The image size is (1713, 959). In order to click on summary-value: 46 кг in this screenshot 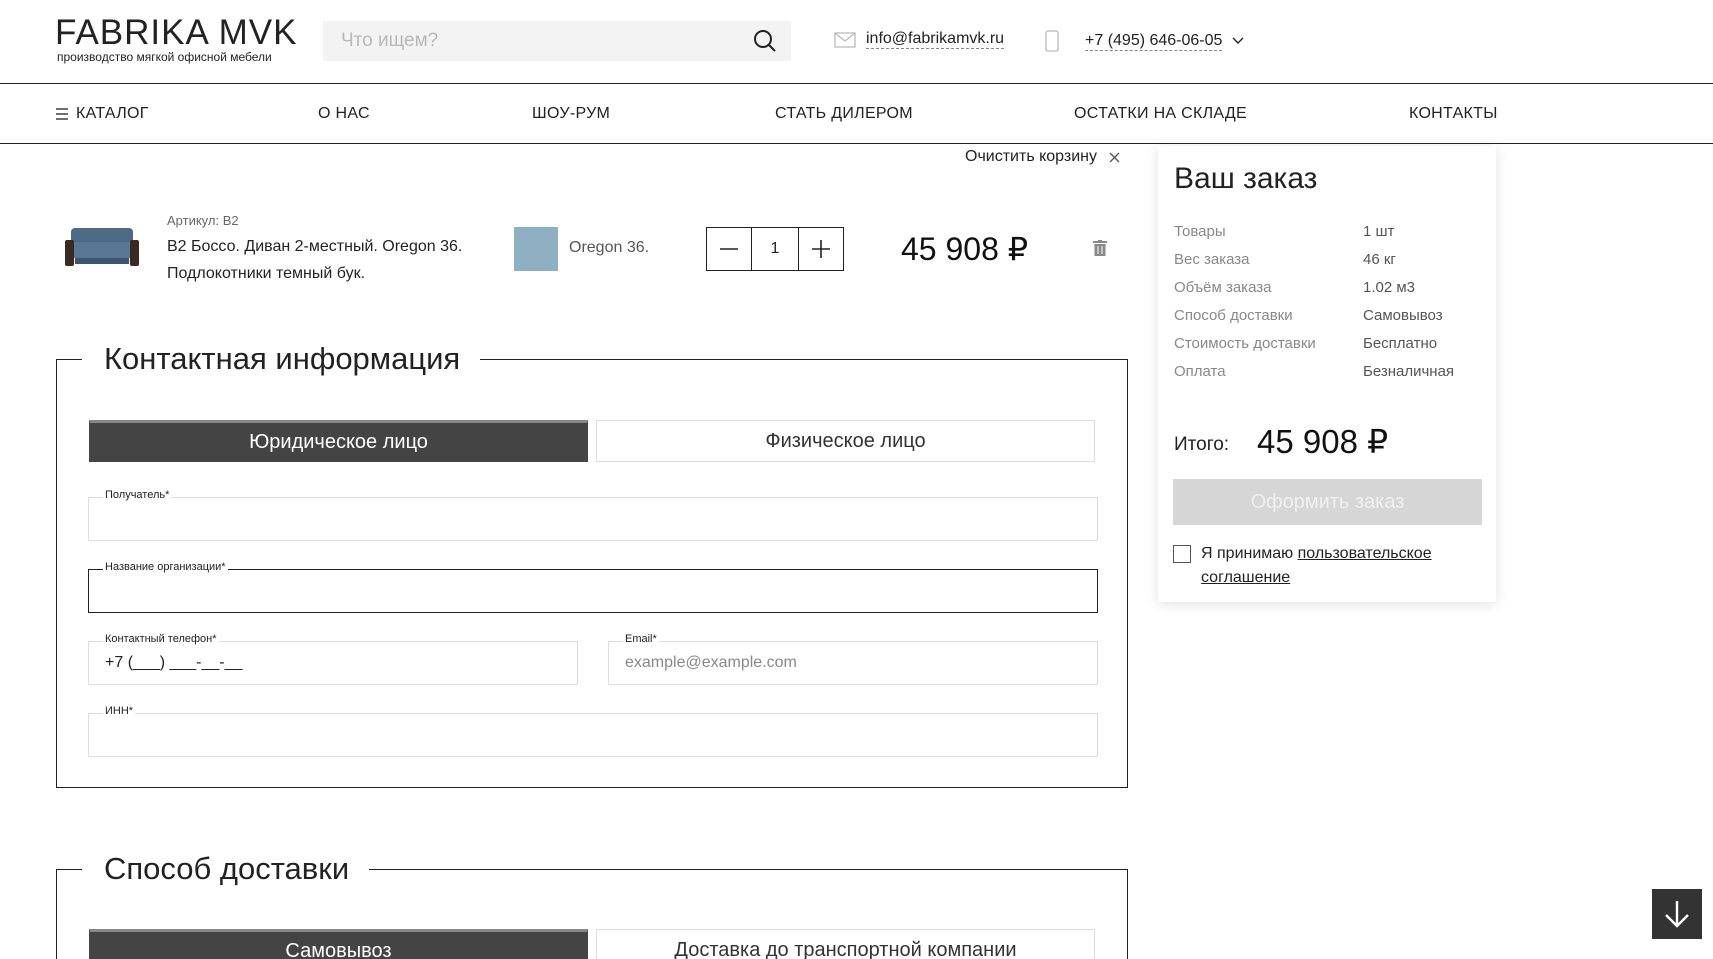, I will do `click(1379, 259)`.